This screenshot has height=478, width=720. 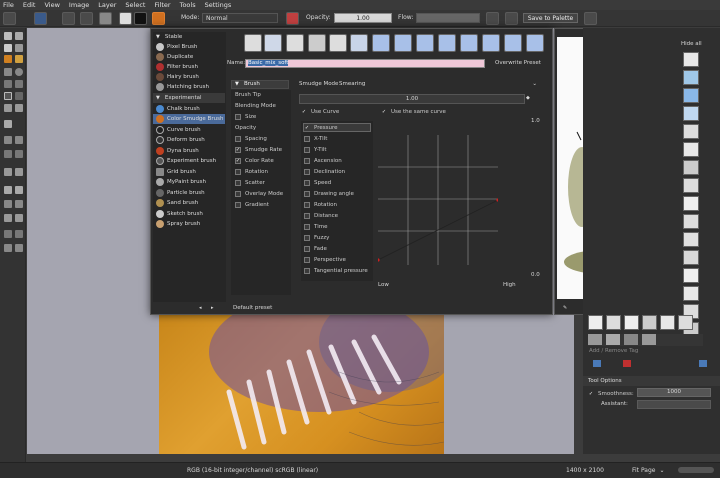 What do you see at coordinates (238, 171) in the screenshot?
I see `rotation-checkbox` at bounding box center [238, 171].